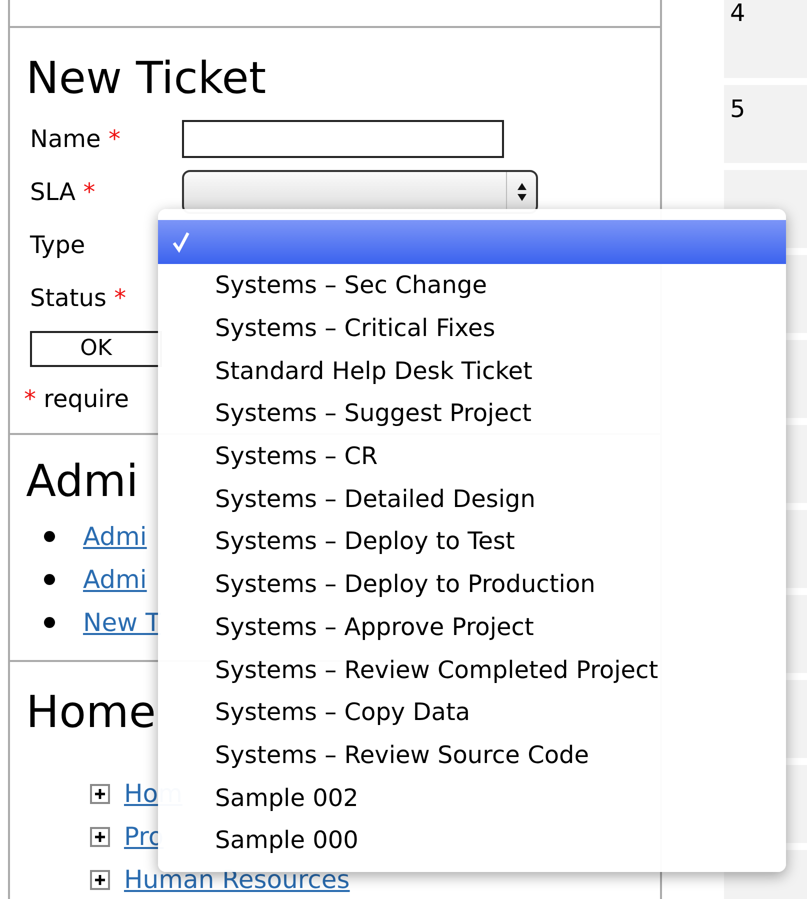 This screenshot has height=899, width=807. What do you see at coordinates (765, 39) in the screenshot?
I see `table-cell: 4` at bounding box center [765, 39].